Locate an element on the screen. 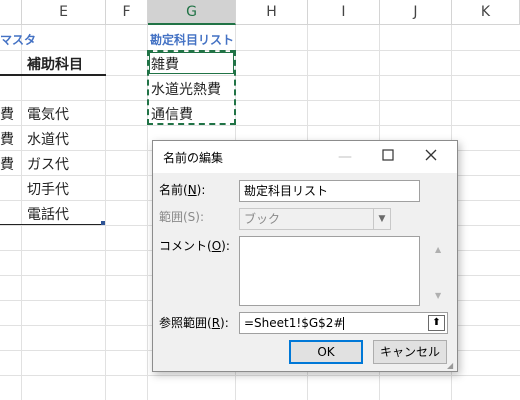 The width and height of the screenshot is (520, 400). refers-label-pre: 参照範囲( is located at coordinates (185, 323).